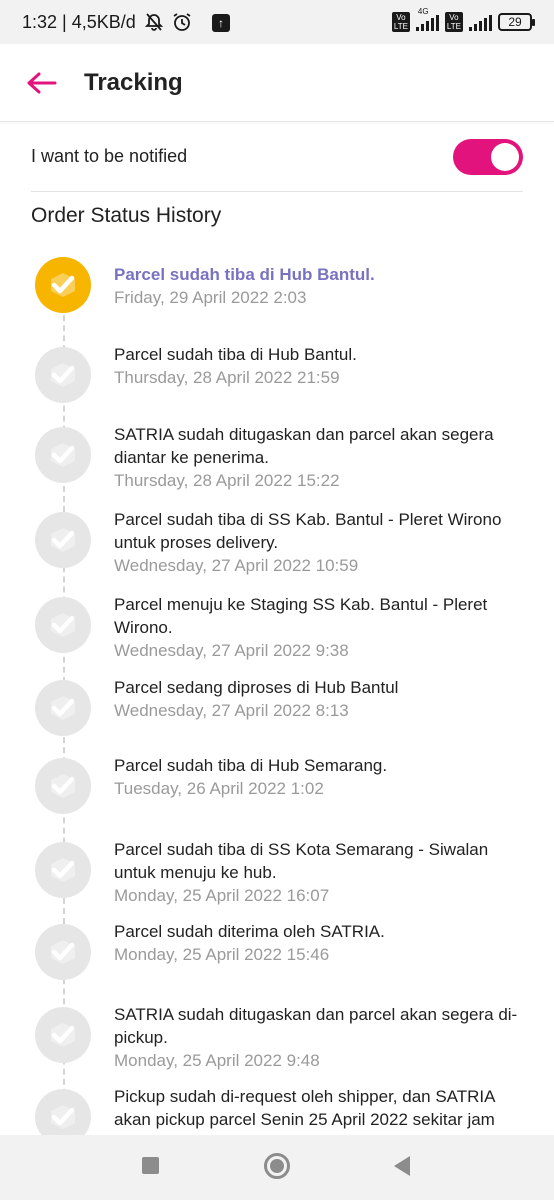 The height and width of the screenshot is (1200, 554). I want to click on history-date: Monday, 25 April 2022 9:48, so click(217, 1060).